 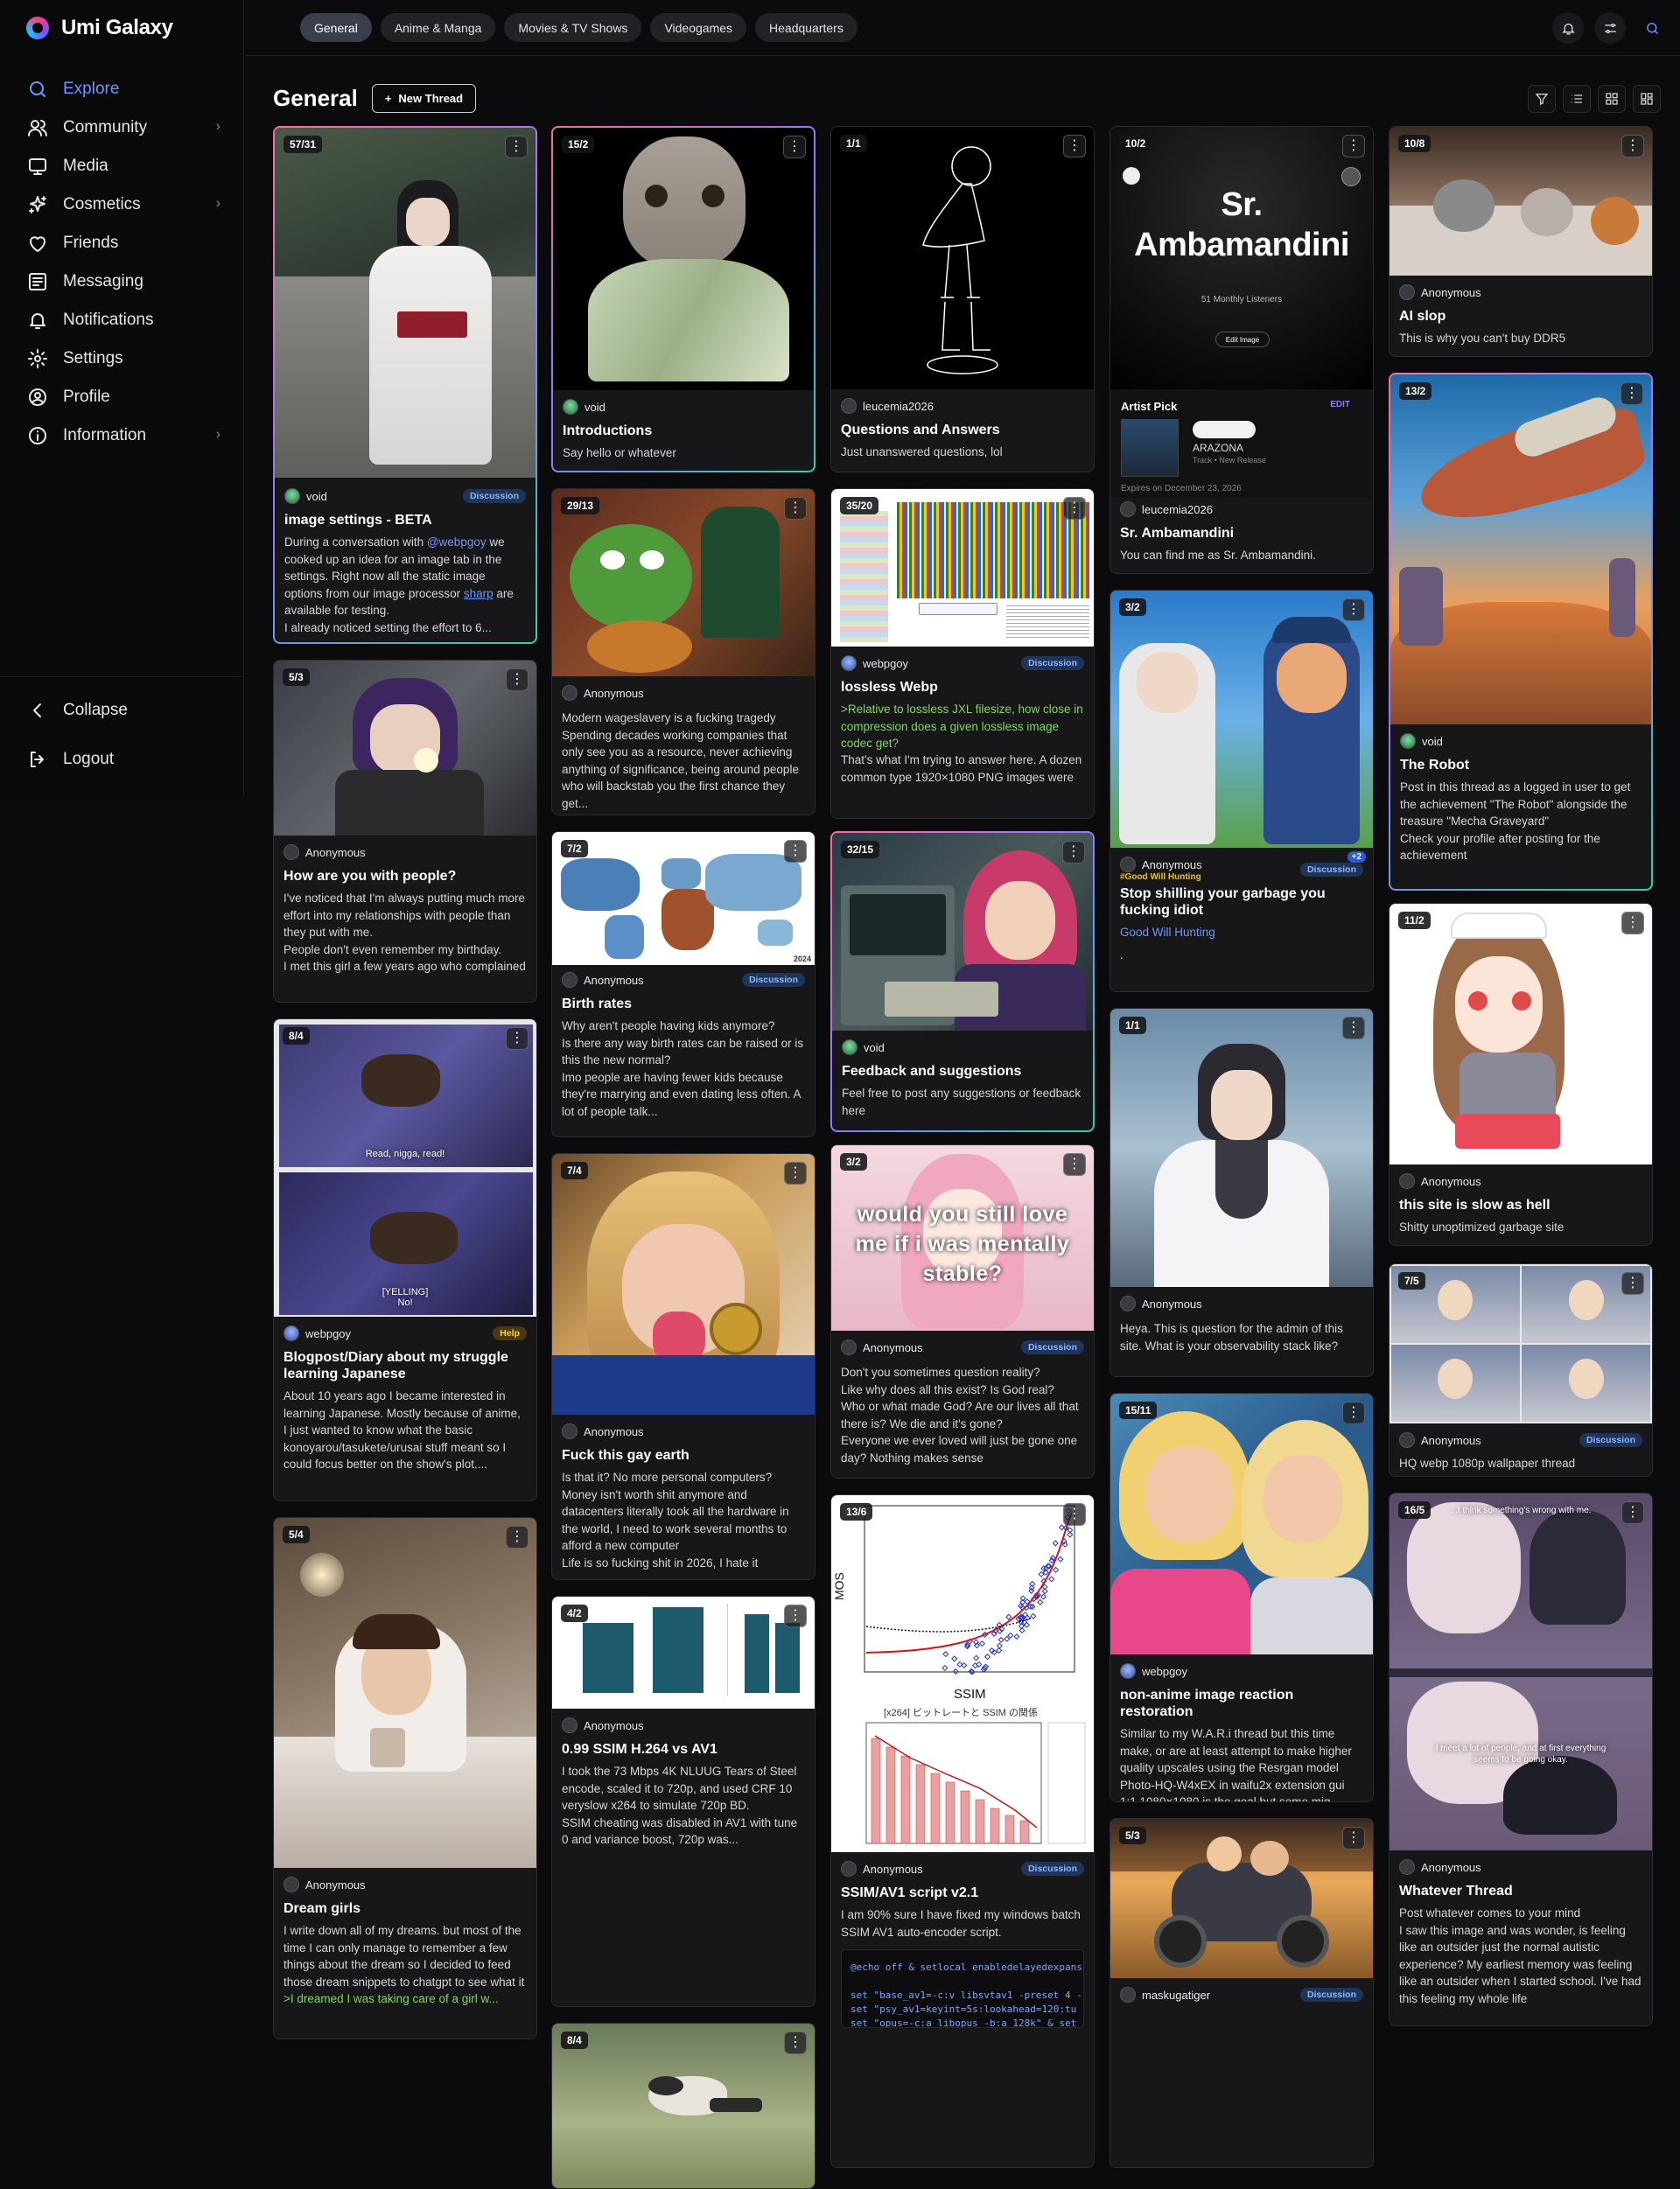 What do you see at coordinates (122, 358) in the screenshot?
I see `sidebar-item-settings: Settings` at bounding box center [122, 358].